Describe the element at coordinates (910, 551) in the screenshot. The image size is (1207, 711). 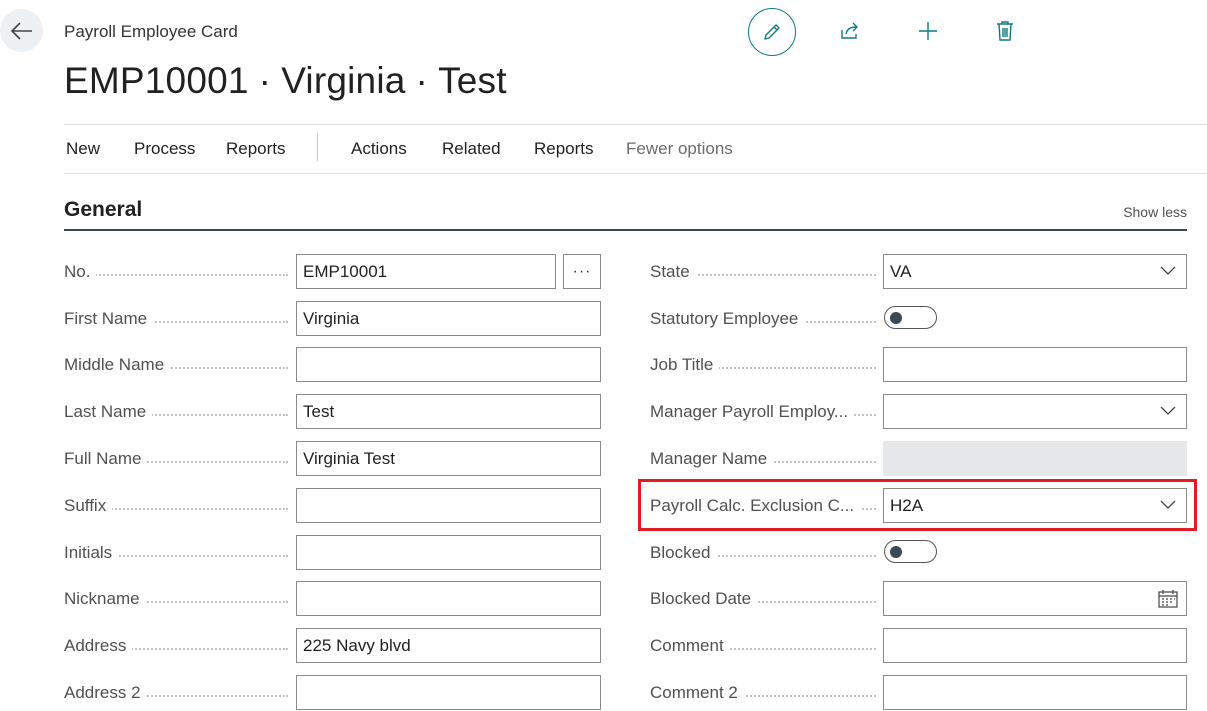
I see `blocked-toggle` at that location.